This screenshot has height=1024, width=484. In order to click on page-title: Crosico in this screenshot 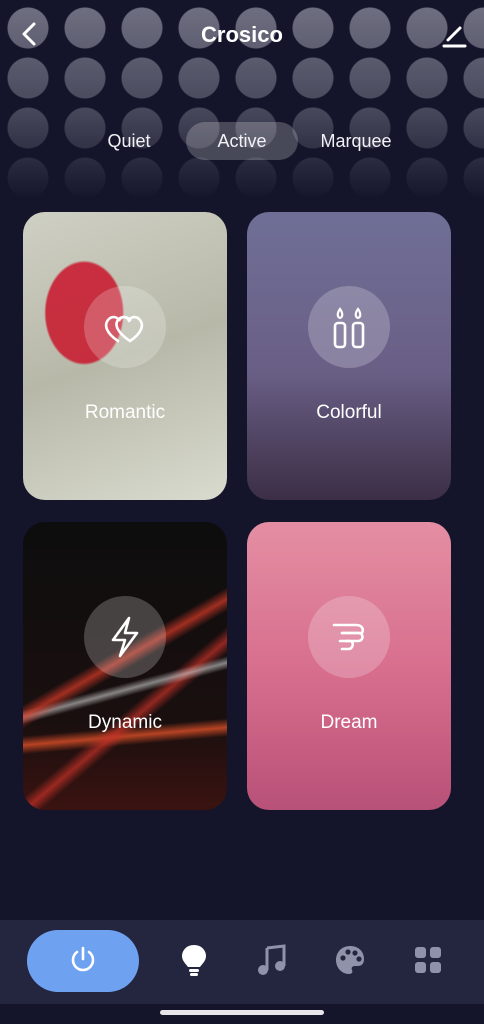, I will do `click(242, 34)`.